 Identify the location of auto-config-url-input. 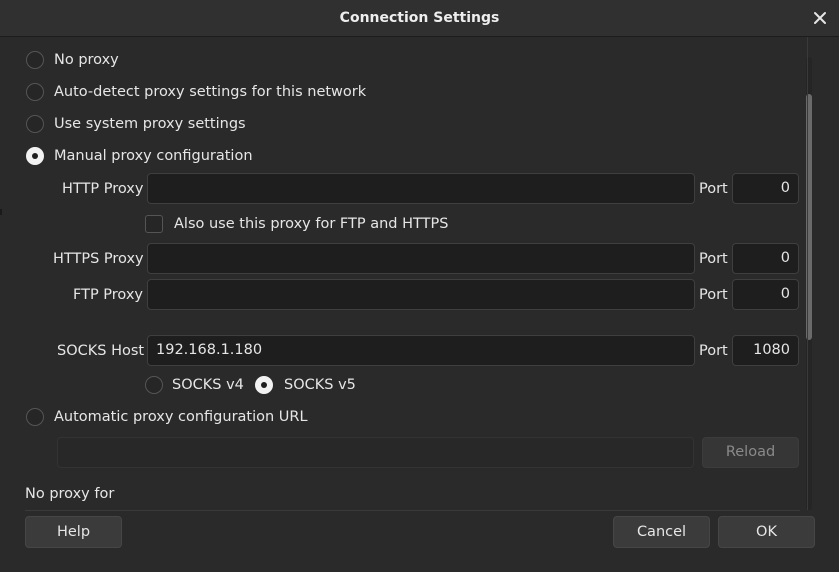
(375, 452).